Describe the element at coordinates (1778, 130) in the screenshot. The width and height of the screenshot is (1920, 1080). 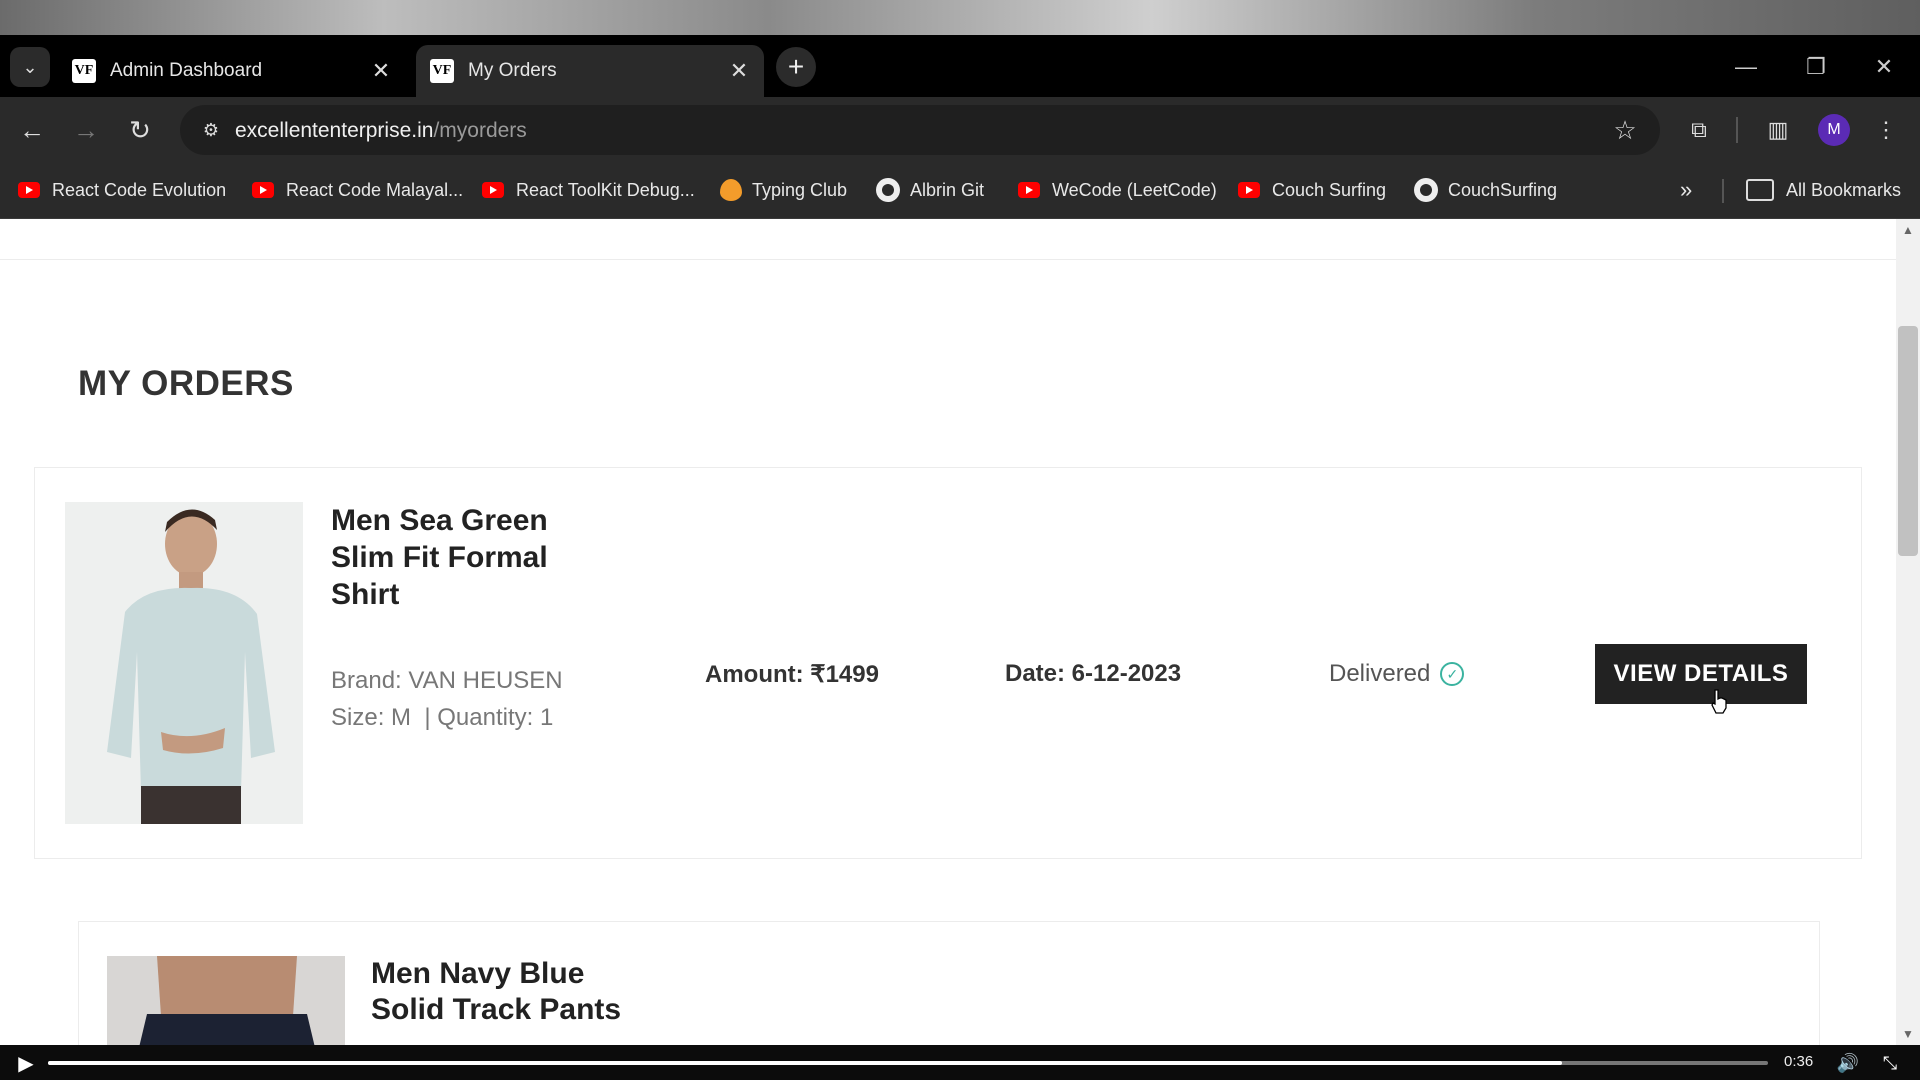
I see `side-panel-icon: ▥` at that location.